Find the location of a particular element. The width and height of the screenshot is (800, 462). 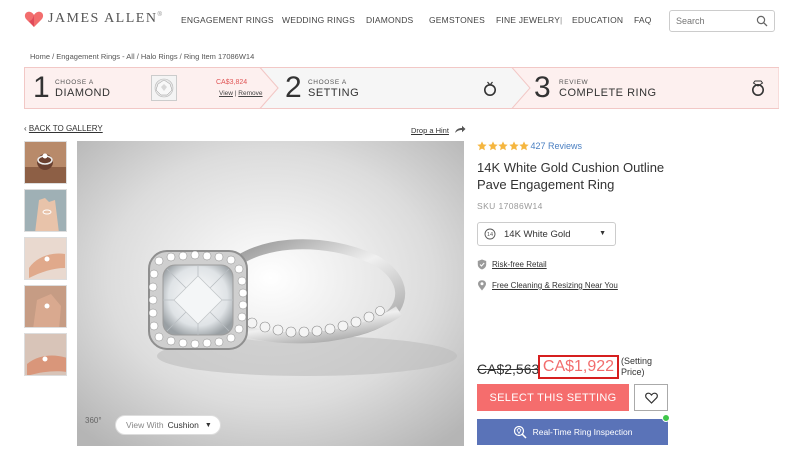

step-3-title: COMPLETE RING is located at coordinates (608, 93).